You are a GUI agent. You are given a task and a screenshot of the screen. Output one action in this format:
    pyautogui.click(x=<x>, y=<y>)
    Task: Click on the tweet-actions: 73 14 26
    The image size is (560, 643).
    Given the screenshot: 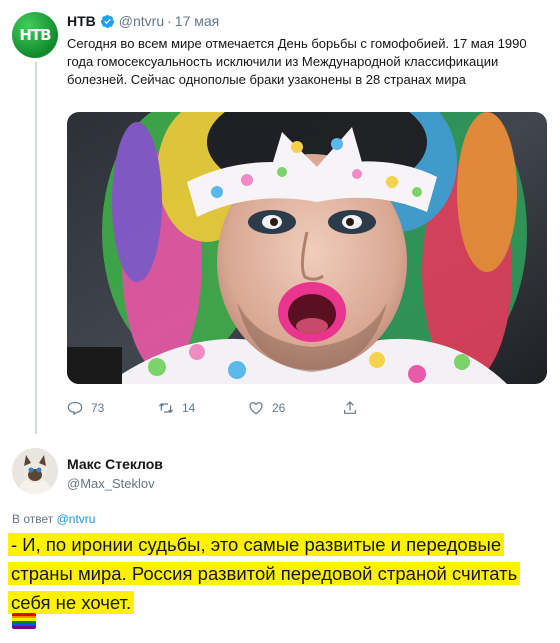 What is the action you would take?
    pyautogui.click(x=217, y=409)
    